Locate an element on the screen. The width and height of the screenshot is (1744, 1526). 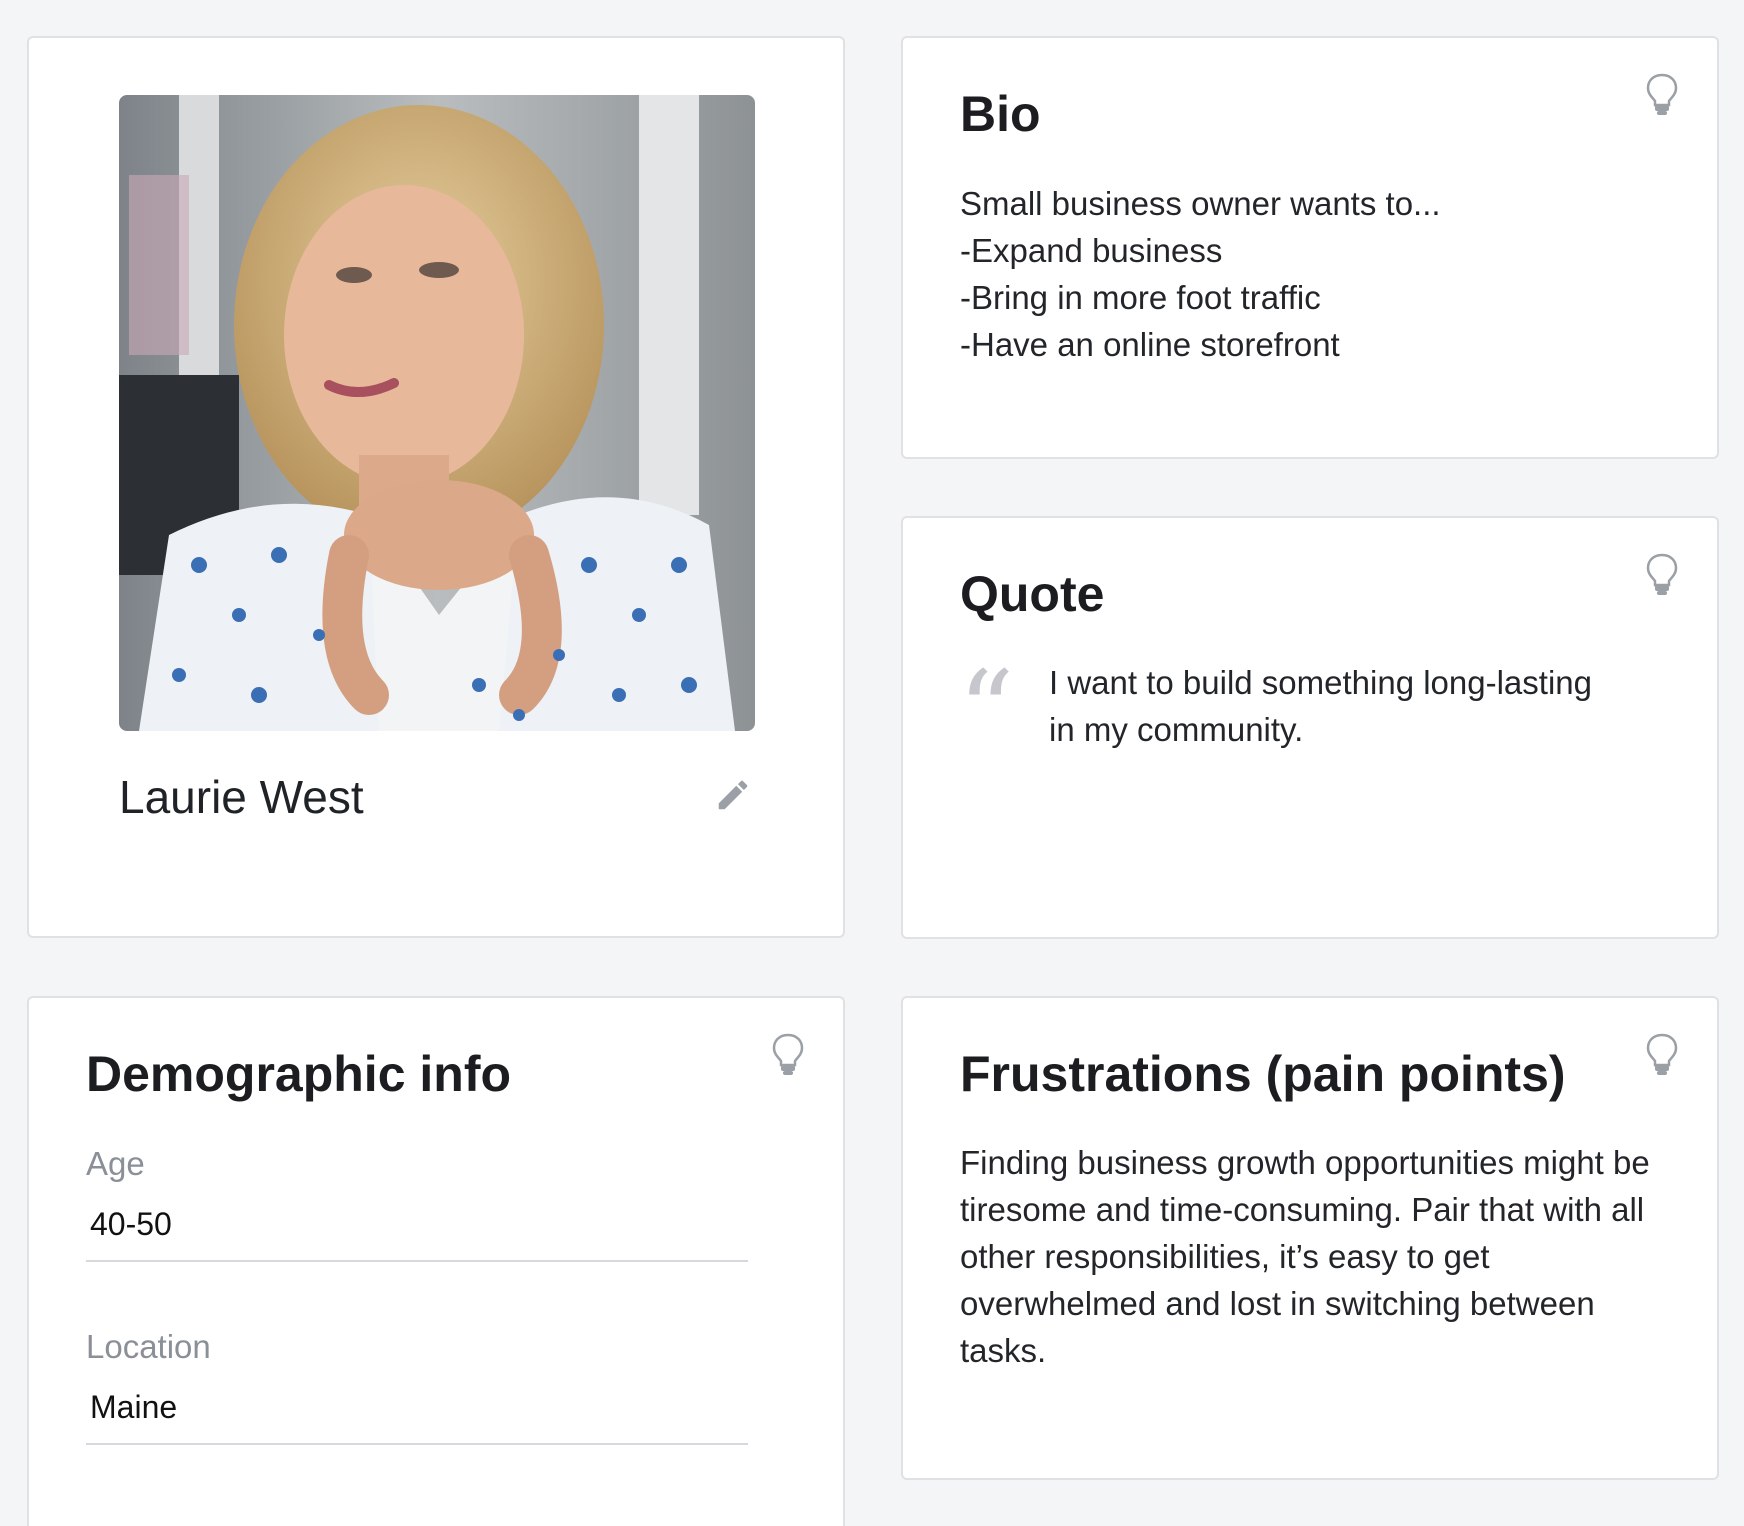
bio-line: -Expand business is located at coordinates (1091, 250).